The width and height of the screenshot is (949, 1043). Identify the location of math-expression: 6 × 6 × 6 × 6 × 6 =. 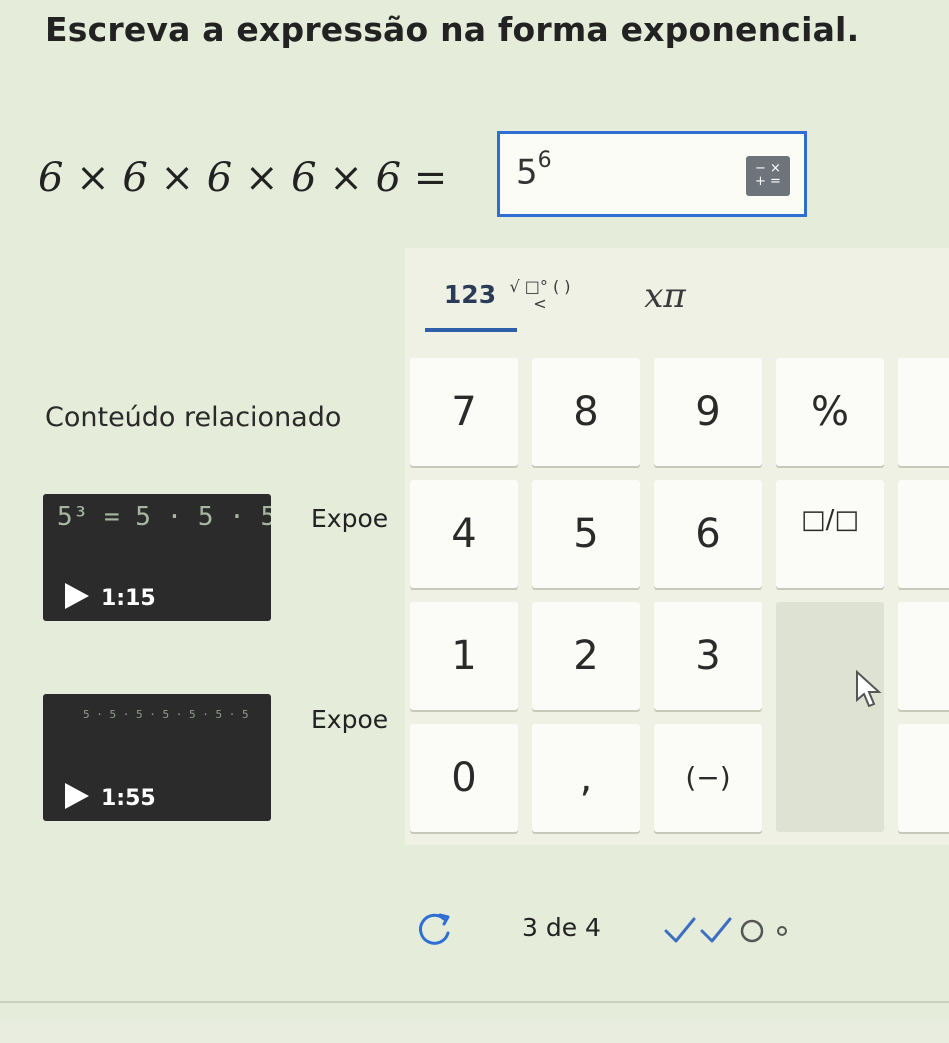
(243, 178).